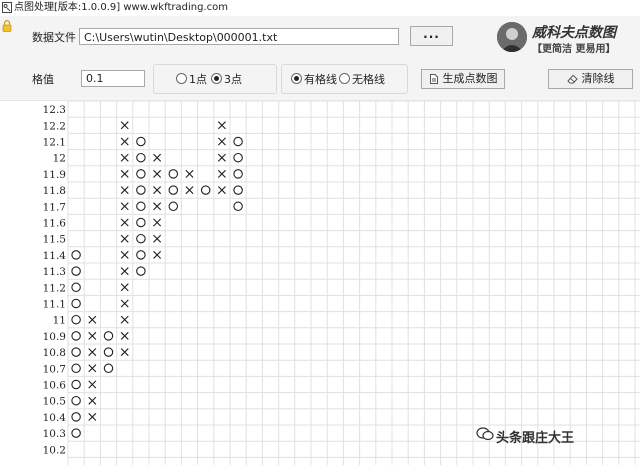 The height and width of the screenshot is (465, 640). I want to click on reversal-1-radio: 1点, so click(191, 79).